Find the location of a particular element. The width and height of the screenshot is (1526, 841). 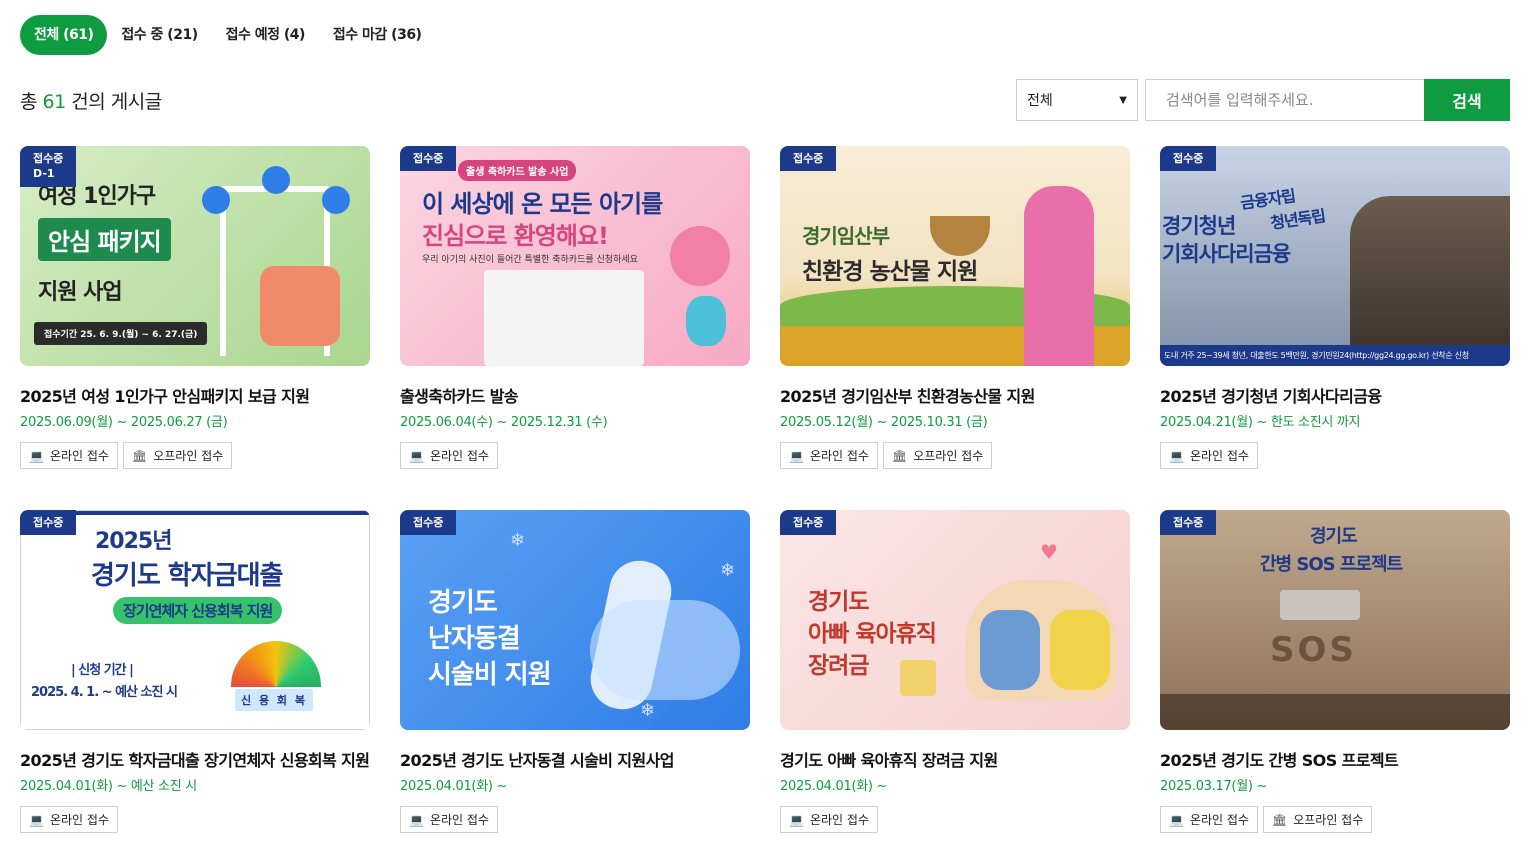

tab-all: 전체 (61) is located at coordinates (64, 35).